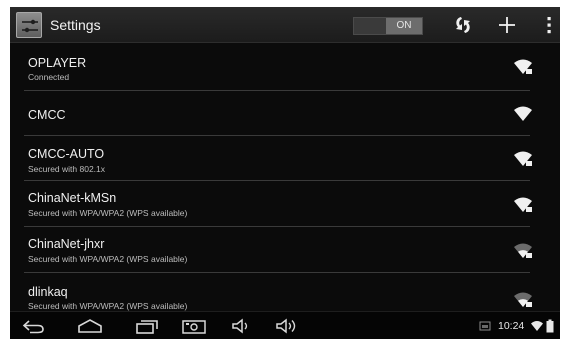 The image size is (569, 347). Describe the element at coordinates (523, 113) in the screenshot. I see `wifi-open-strong-icon` at that location.